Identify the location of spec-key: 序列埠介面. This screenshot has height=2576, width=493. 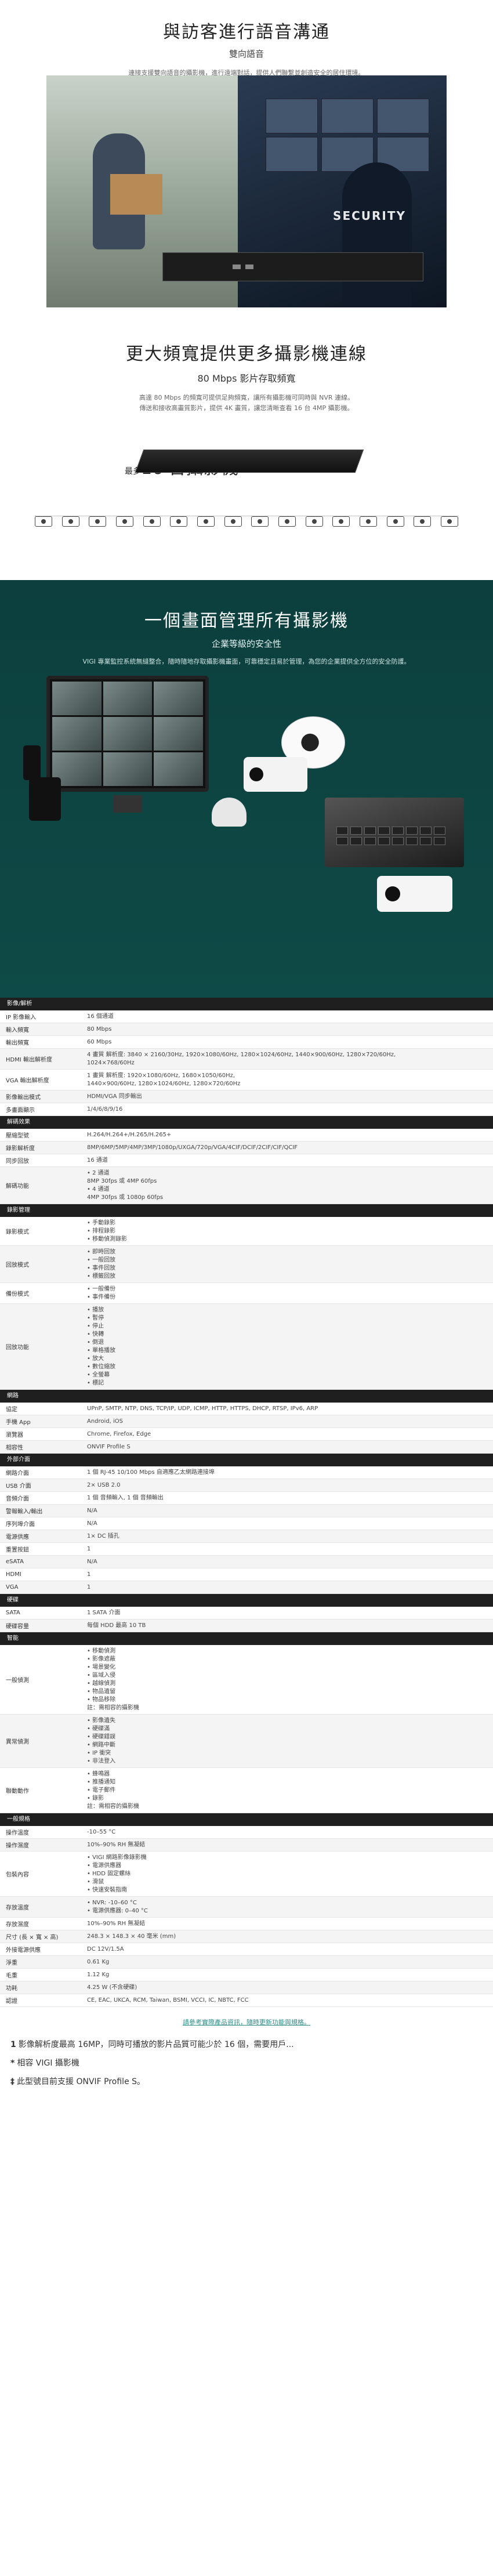
(20, 1525).